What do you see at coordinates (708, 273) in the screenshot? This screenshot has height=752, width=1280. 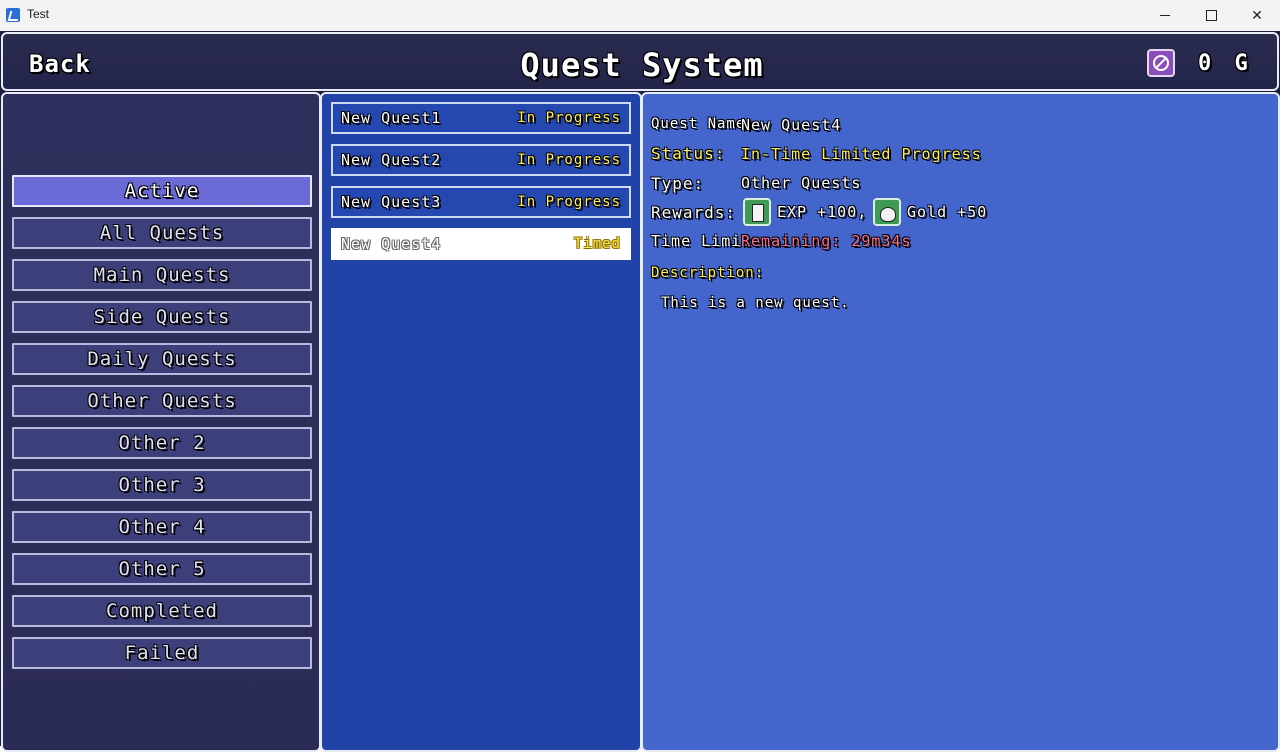 I see `description-label: Description:` at bounding box center [708, 273].